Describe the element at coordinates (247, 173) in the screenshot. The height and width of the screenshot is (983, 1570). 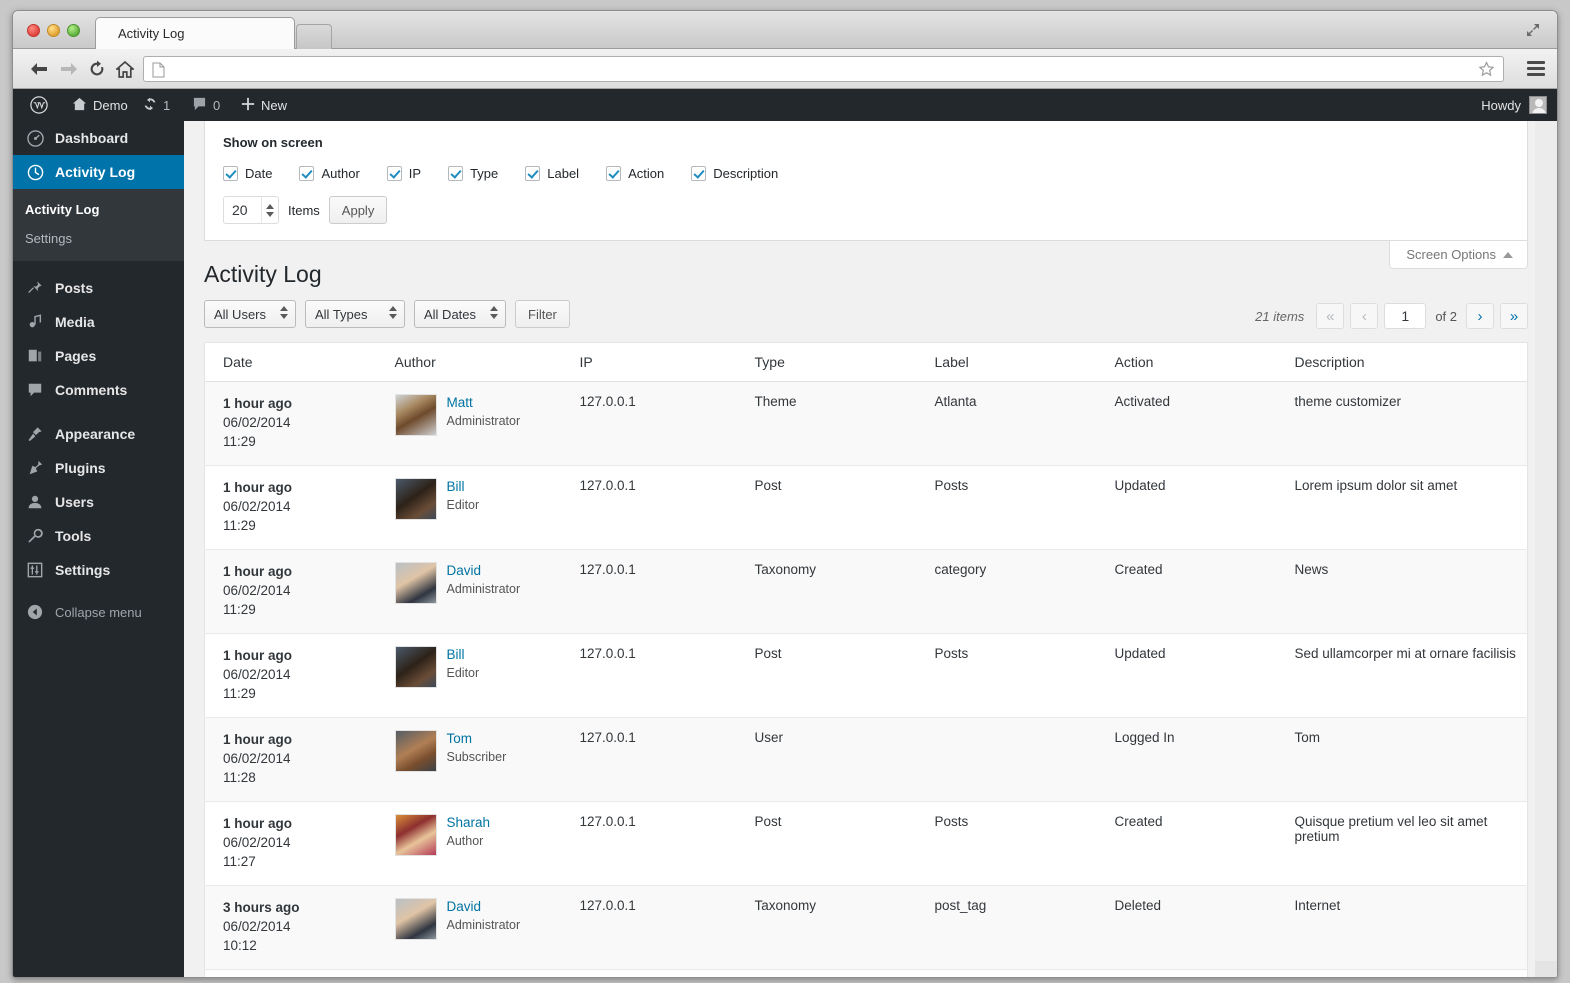
I see `checkbox-date: Date` at that location.